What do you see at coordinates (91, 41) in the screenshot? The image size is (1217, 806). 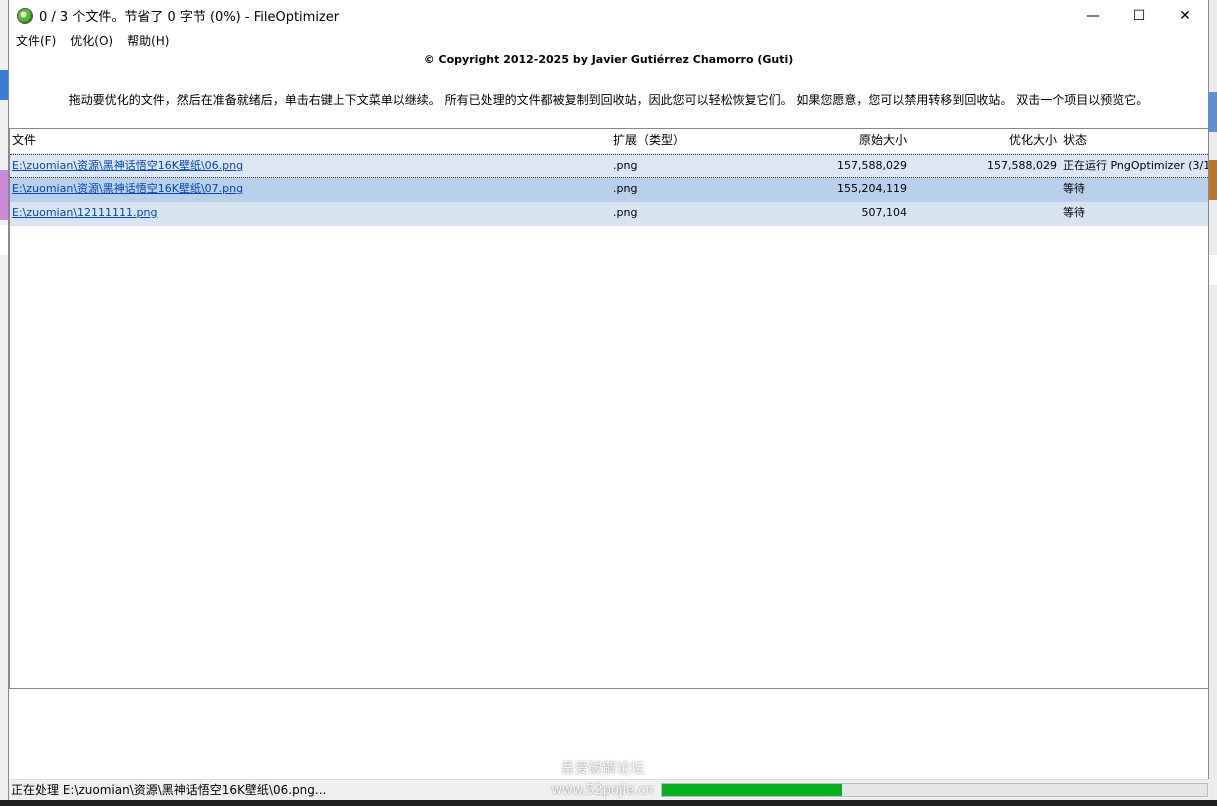 I see `menu-optimize: 优化(O)` at bounding box center [91, 41].